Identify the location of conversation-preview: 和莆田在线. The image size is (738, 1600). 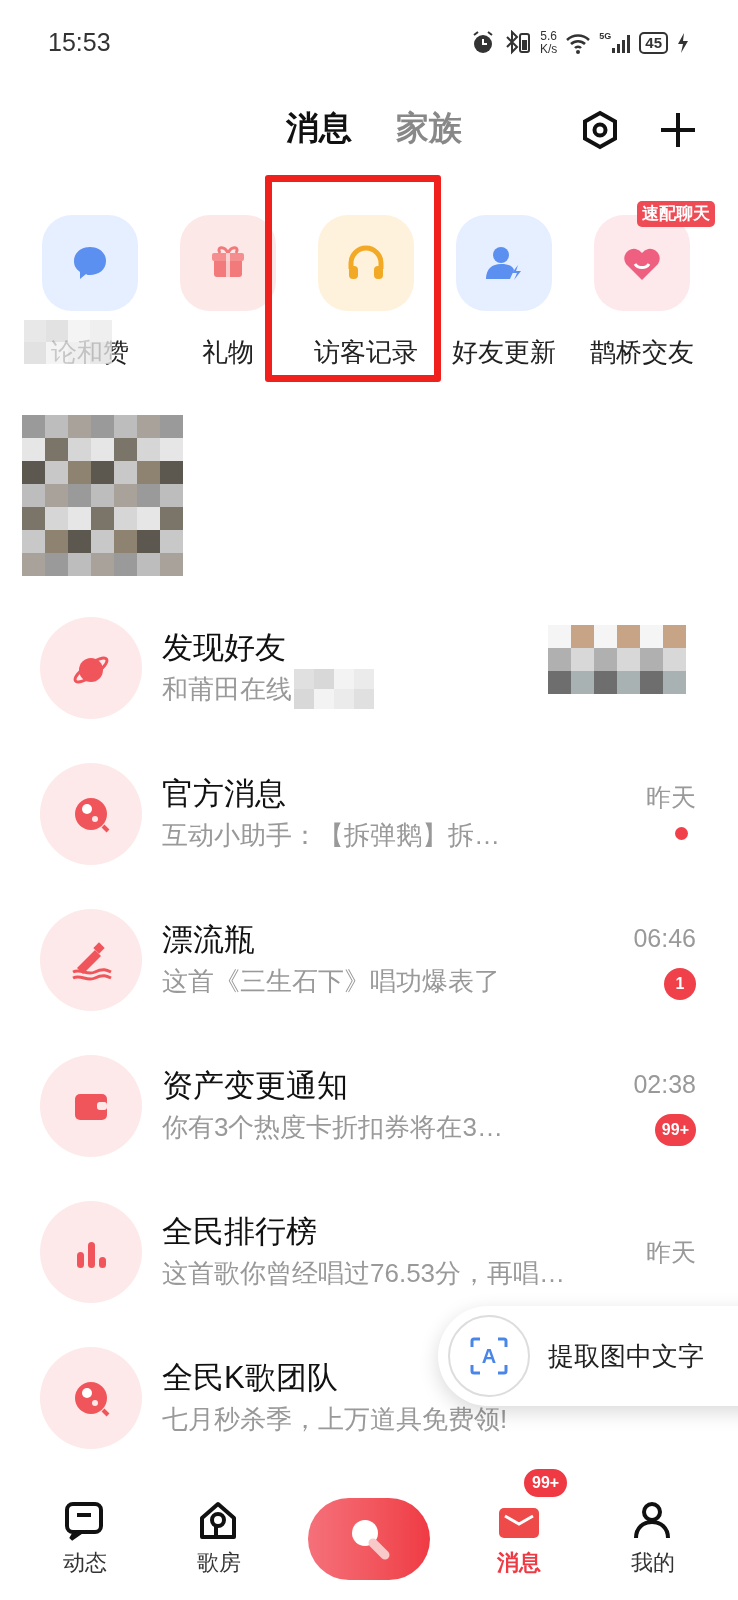
(227, 689).